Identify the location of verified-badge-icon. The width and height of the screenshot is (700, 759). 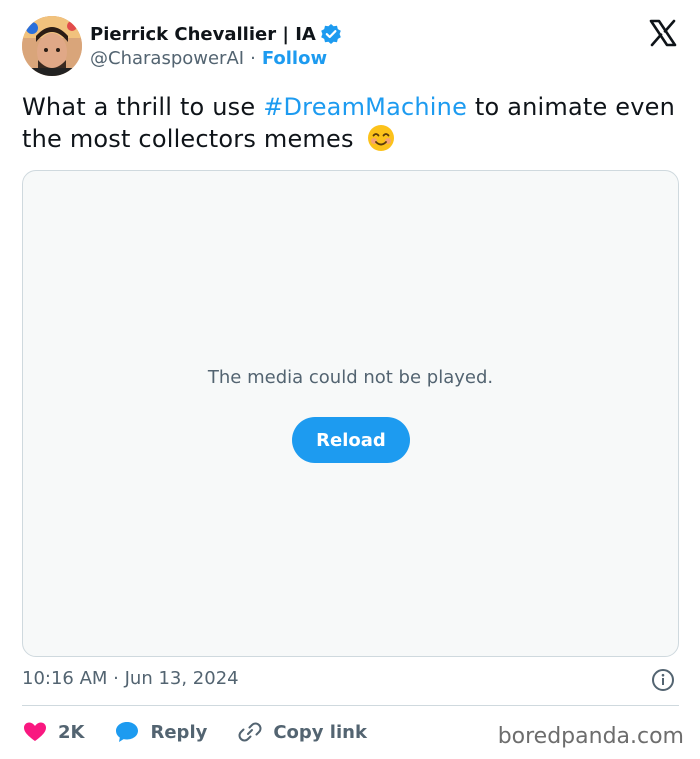
(331, 34).